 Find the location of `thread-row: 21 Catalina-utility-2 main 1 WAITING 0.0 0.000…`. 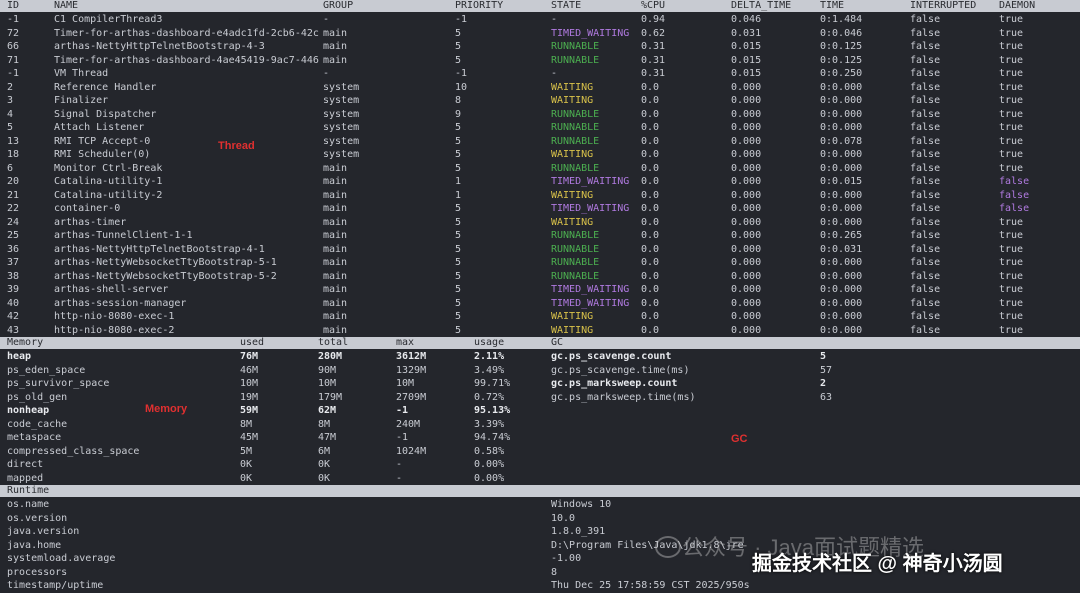

thread-row: 21 Catalina-utility-2 main 1 WAITING 0.0 0.000… is located at coordinates (540, 196).